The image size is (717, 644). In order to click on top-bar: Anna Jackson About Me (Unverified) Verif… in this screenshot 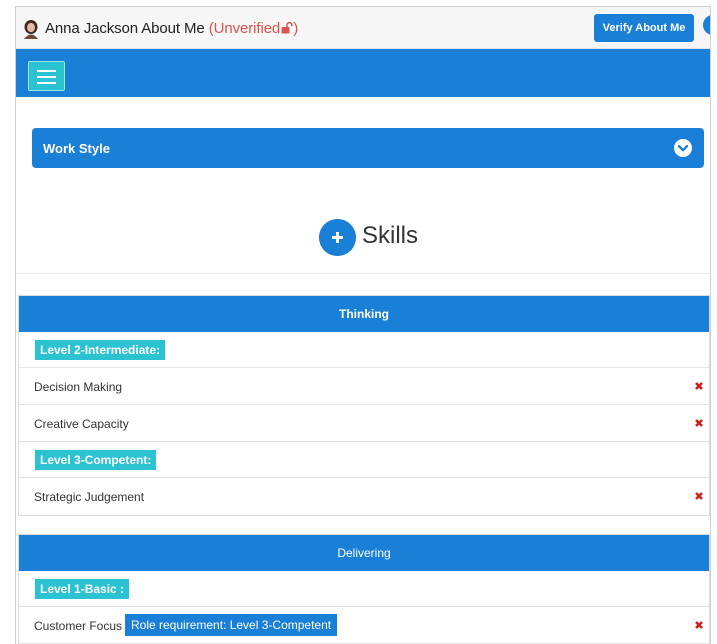, I will do `click(363, 28)`.